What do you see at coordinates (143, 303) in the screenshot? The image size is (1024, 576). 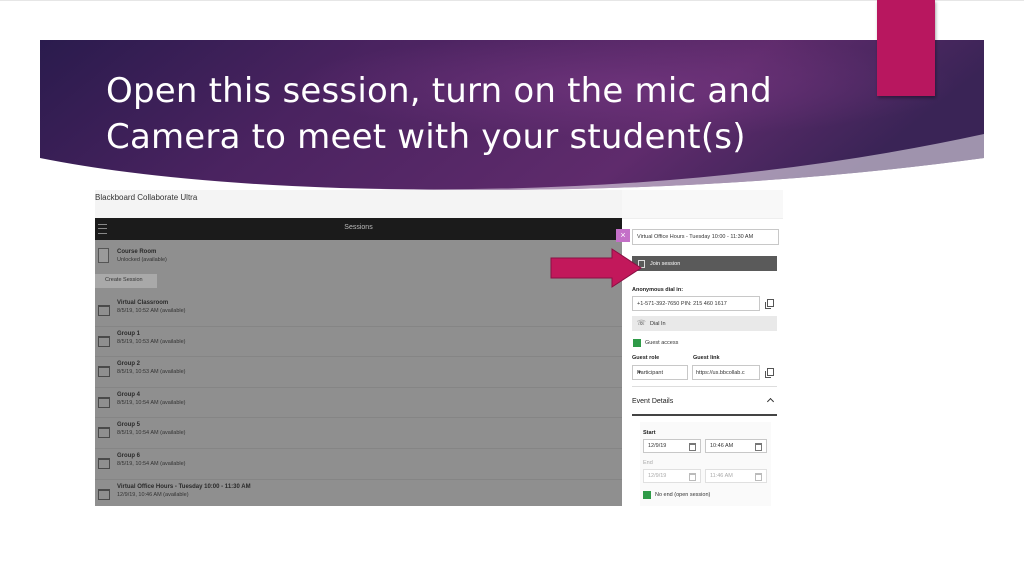 I see `session-name: Virtual Classroom` at bounding box center [143, 303].